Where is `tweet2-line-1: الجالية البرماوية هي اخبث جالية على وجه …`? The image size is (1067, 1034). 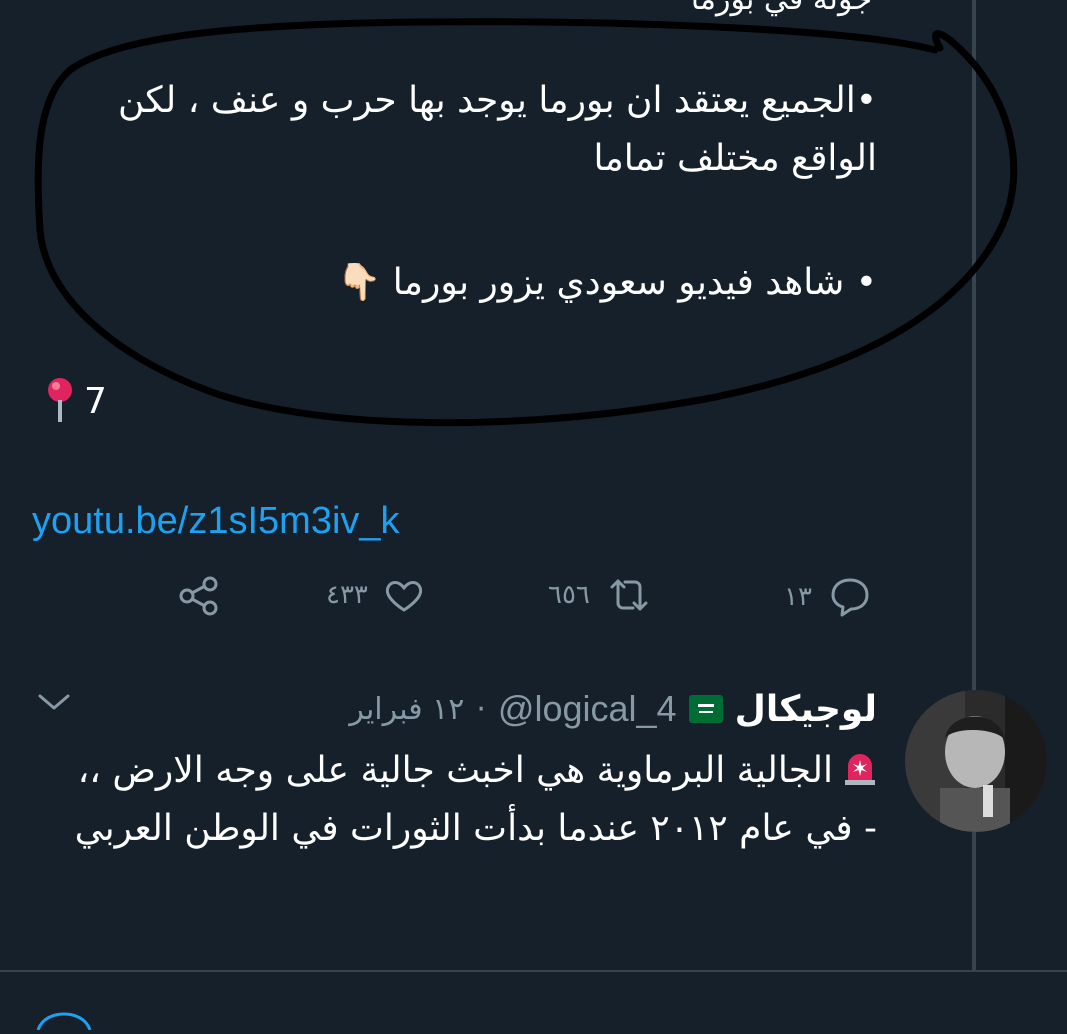
tweet2-line-1: الجالية البرماوية هي اخبث جالية على وجه … is located at coordinates (457, 771).